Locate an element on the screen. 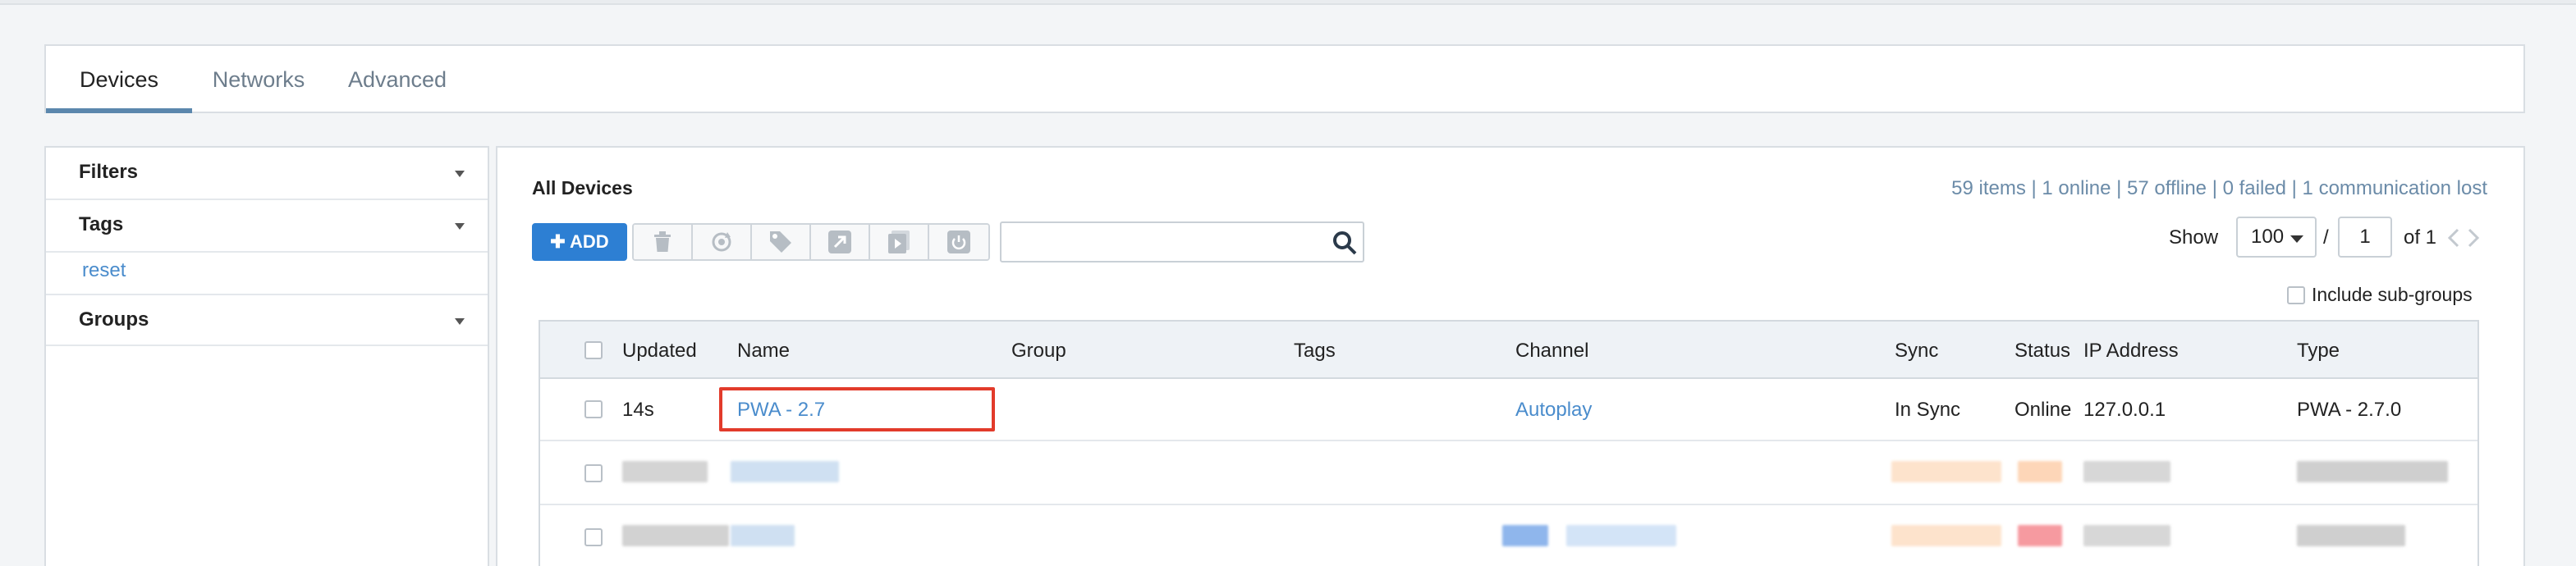 The width and height of the screenshot is (2576, 566). tab-devices: Devices is located at coordinates (119, 79).